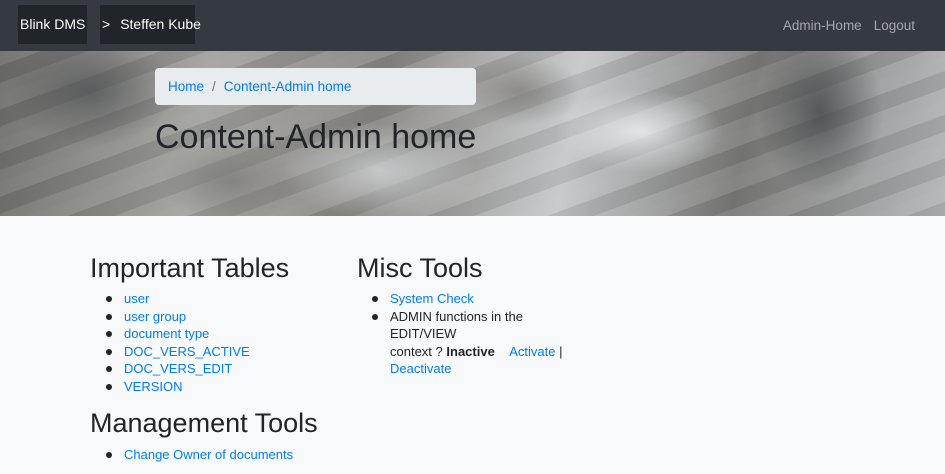 Image resolution: width=945 pixels, height=474 pixels. What do you see at coordinates (416, 351) in the screenshot?
I see `admin-context-text: context ?` at bounding box center [416, 351].